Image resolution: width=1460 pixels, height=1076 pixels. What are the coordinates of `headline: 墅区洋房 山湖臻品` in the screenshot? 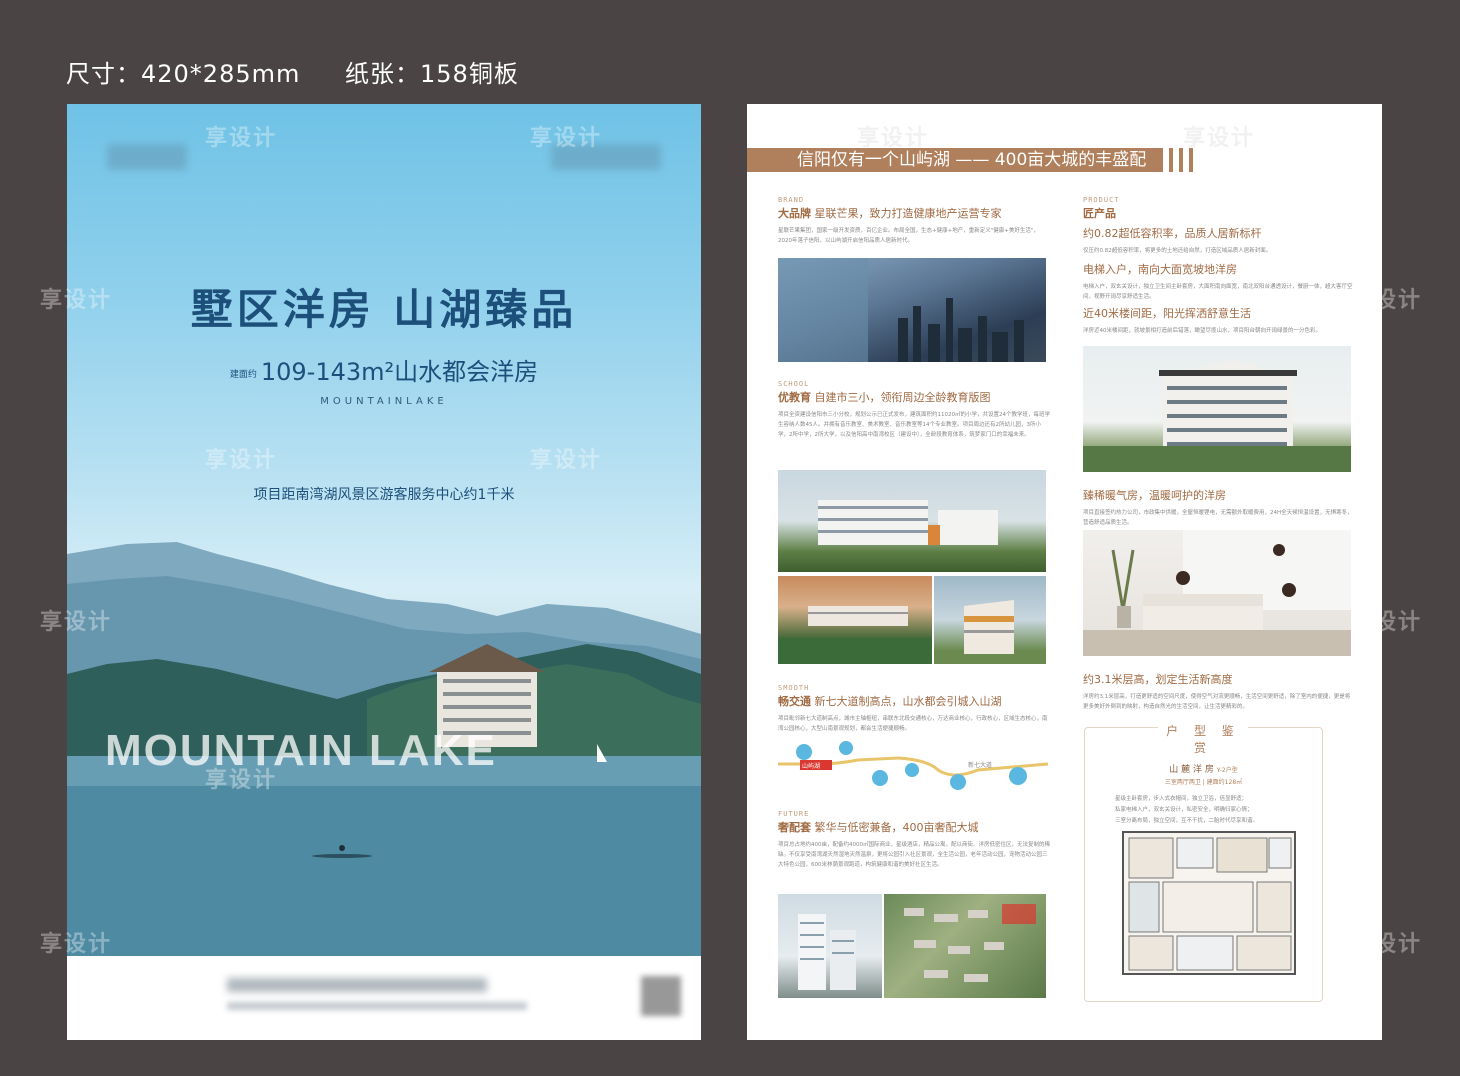 It's located at (384, 309).